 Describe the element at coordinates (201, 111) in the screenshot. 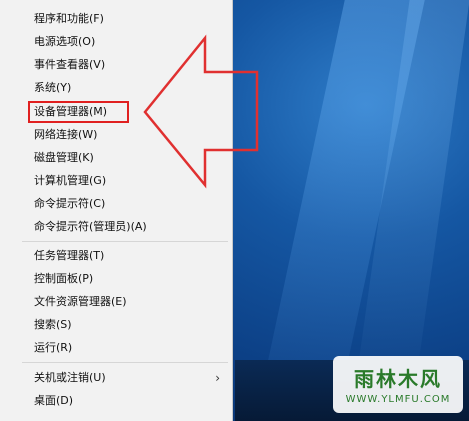

I see `left-arrow-outline` at that location.